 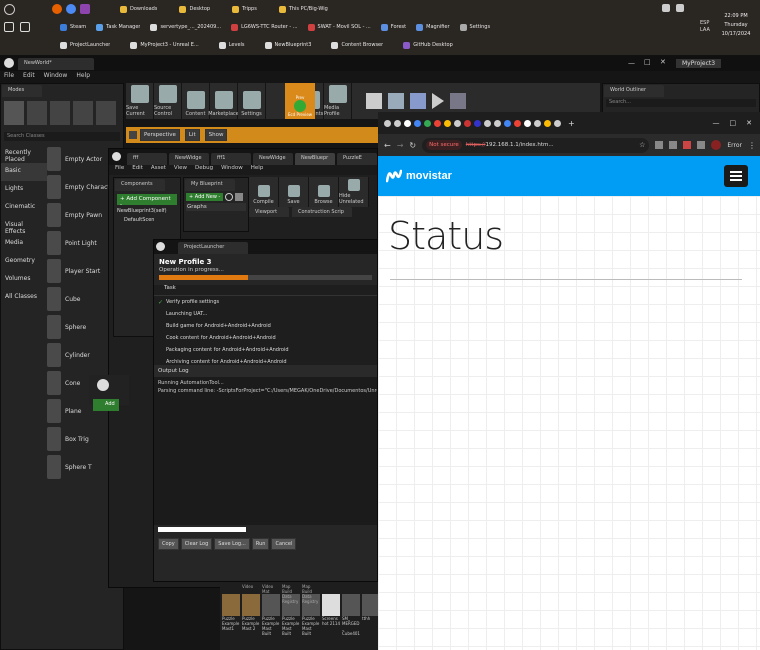 What do you see at coordinates (168, 101) in the screenshot?
I see `toolbar-button: Source Control` at bounding box center [168, 101].